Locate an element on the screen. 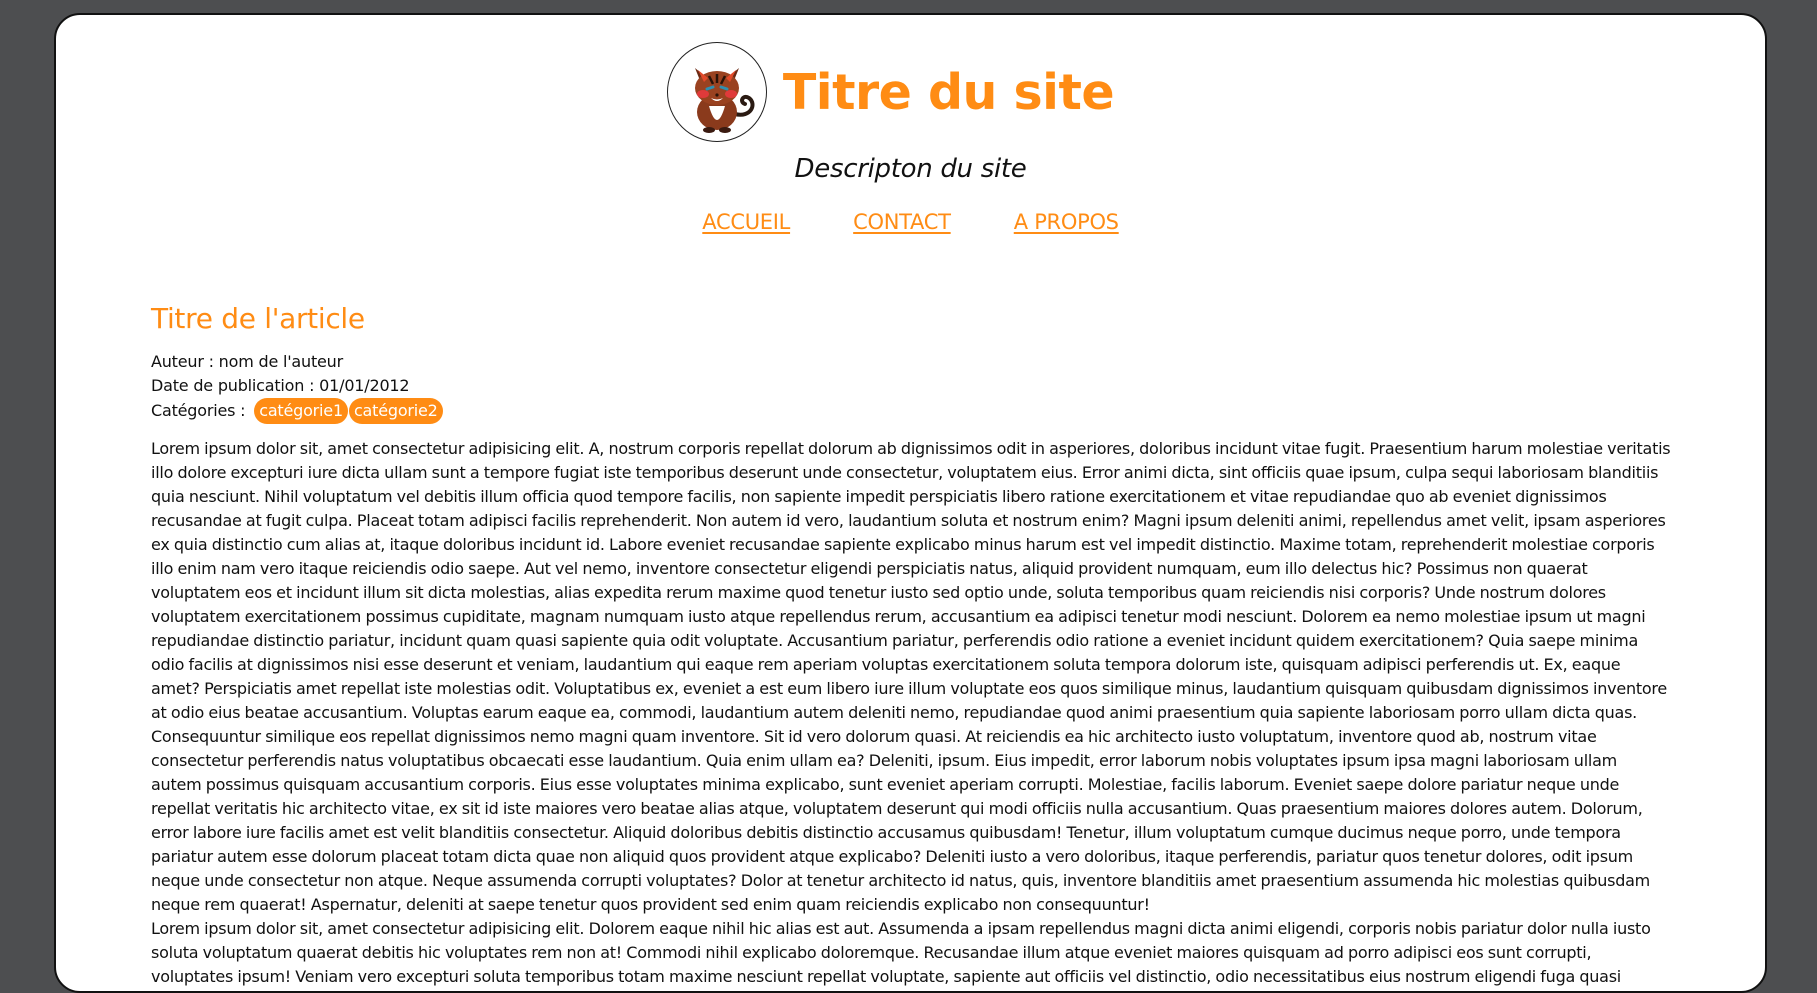 The width and height of the screenshot is (1817, 993). nav-link-contact: CONTACT is located at coordinates (902, 222).